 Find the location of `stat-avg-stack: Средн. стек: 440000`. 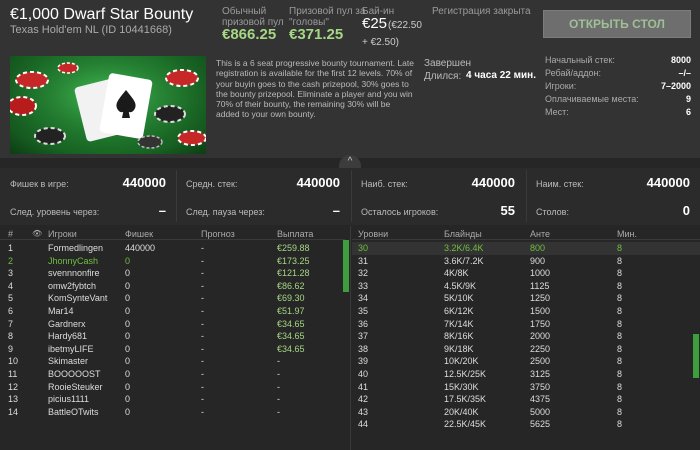

stat-avg-stack: Средн. стек: 440000 is located at coordinates (263, 185).